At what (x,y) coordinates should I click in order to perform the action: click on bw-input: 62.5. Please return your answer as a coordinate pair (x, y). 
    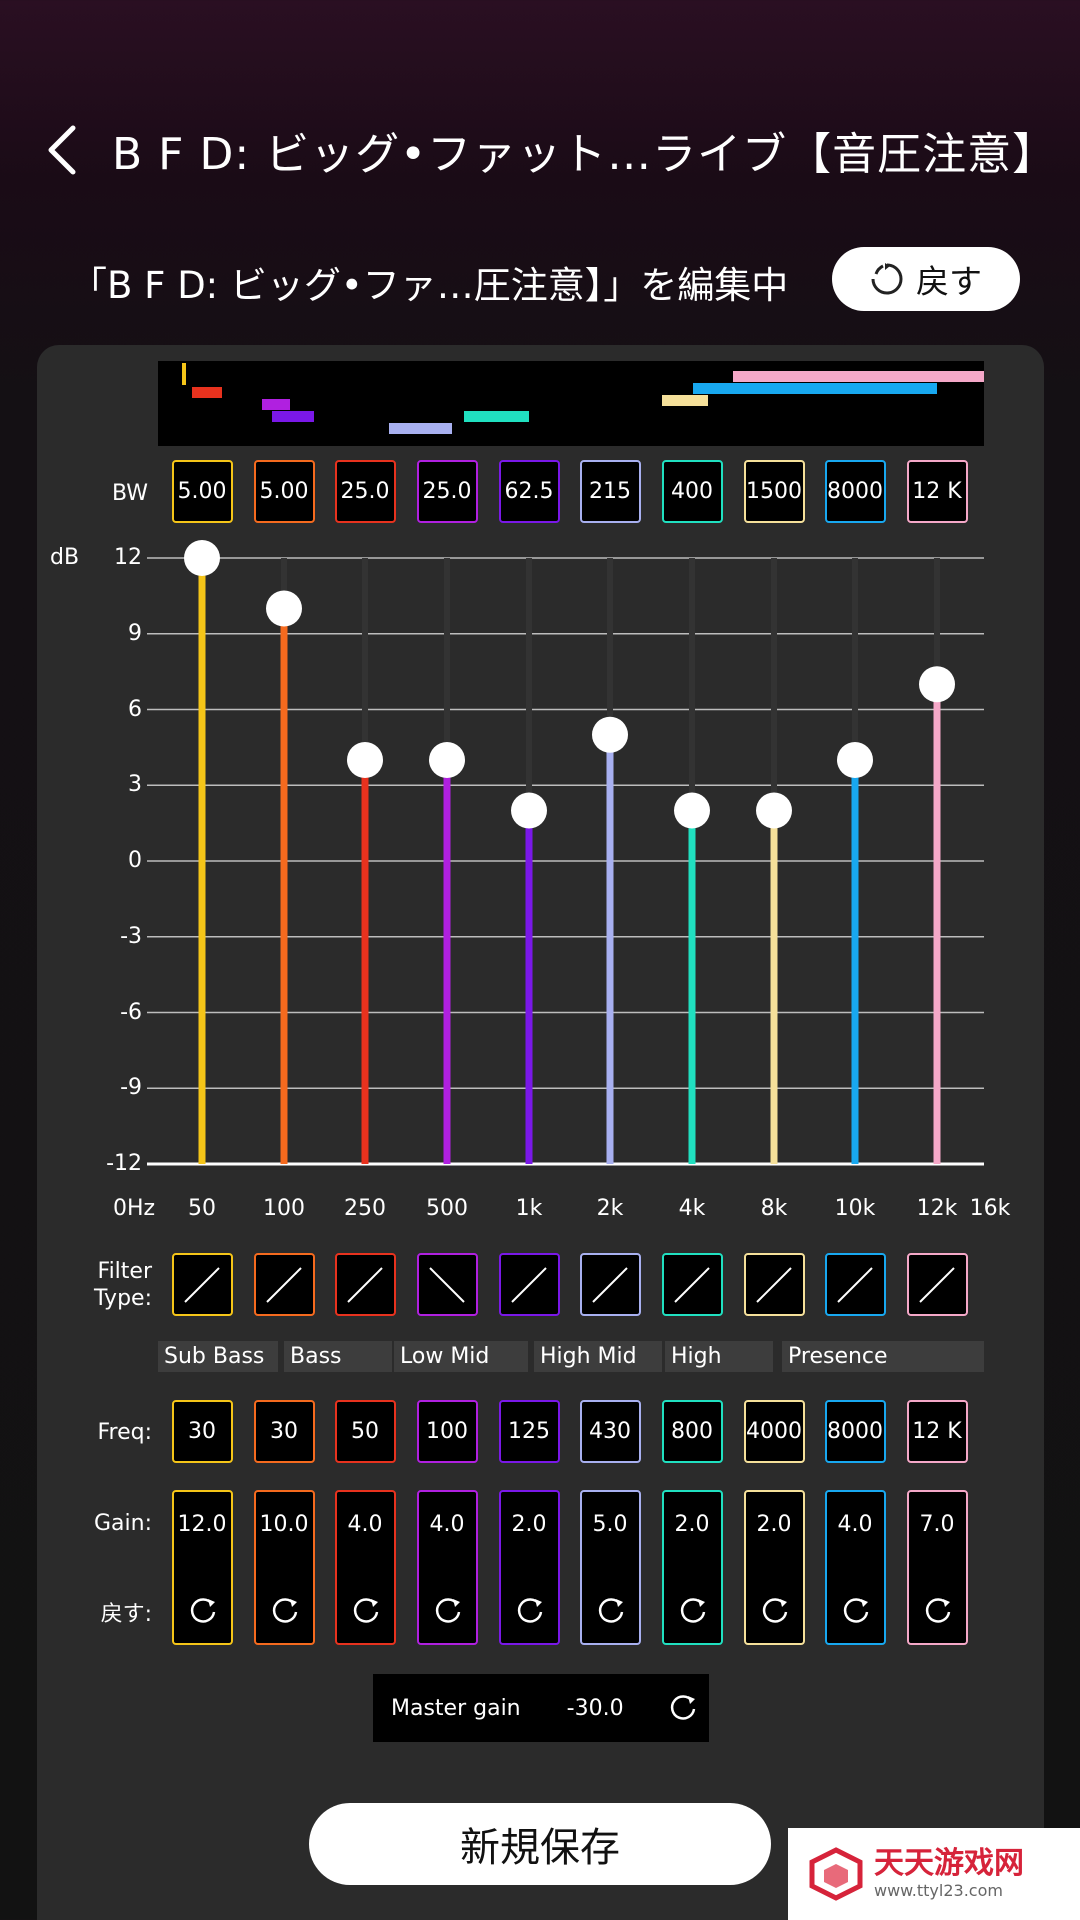
    Looking at the image, I should click on (529, 491).